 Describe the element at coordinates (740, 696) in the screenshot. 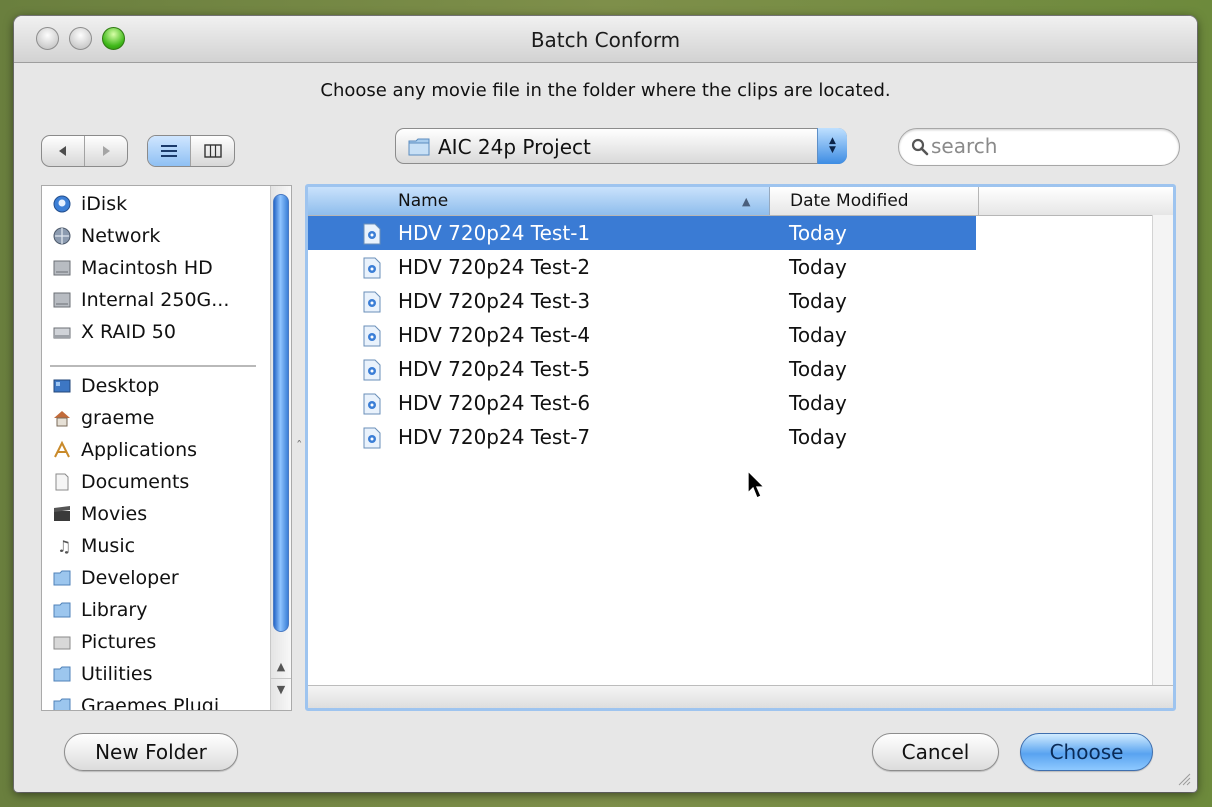

I see `file-list-horizontal-scrollbar` at that location.